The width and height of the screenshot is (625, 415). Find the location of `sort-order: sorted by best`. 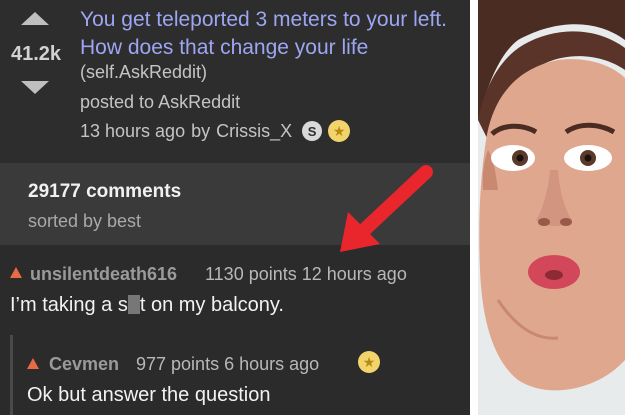

sort-order: sorted by best is located at coordinates (84, 221).